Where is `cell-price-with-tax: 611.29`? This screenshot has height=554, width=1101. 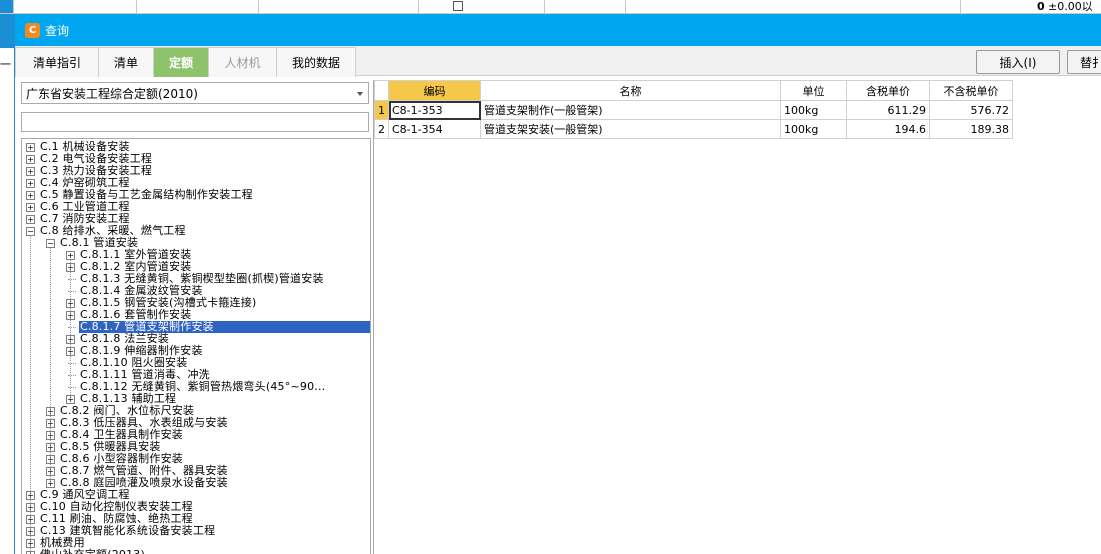
cell-price-with-tax: 611.29 is located at coordinates (888, 110).